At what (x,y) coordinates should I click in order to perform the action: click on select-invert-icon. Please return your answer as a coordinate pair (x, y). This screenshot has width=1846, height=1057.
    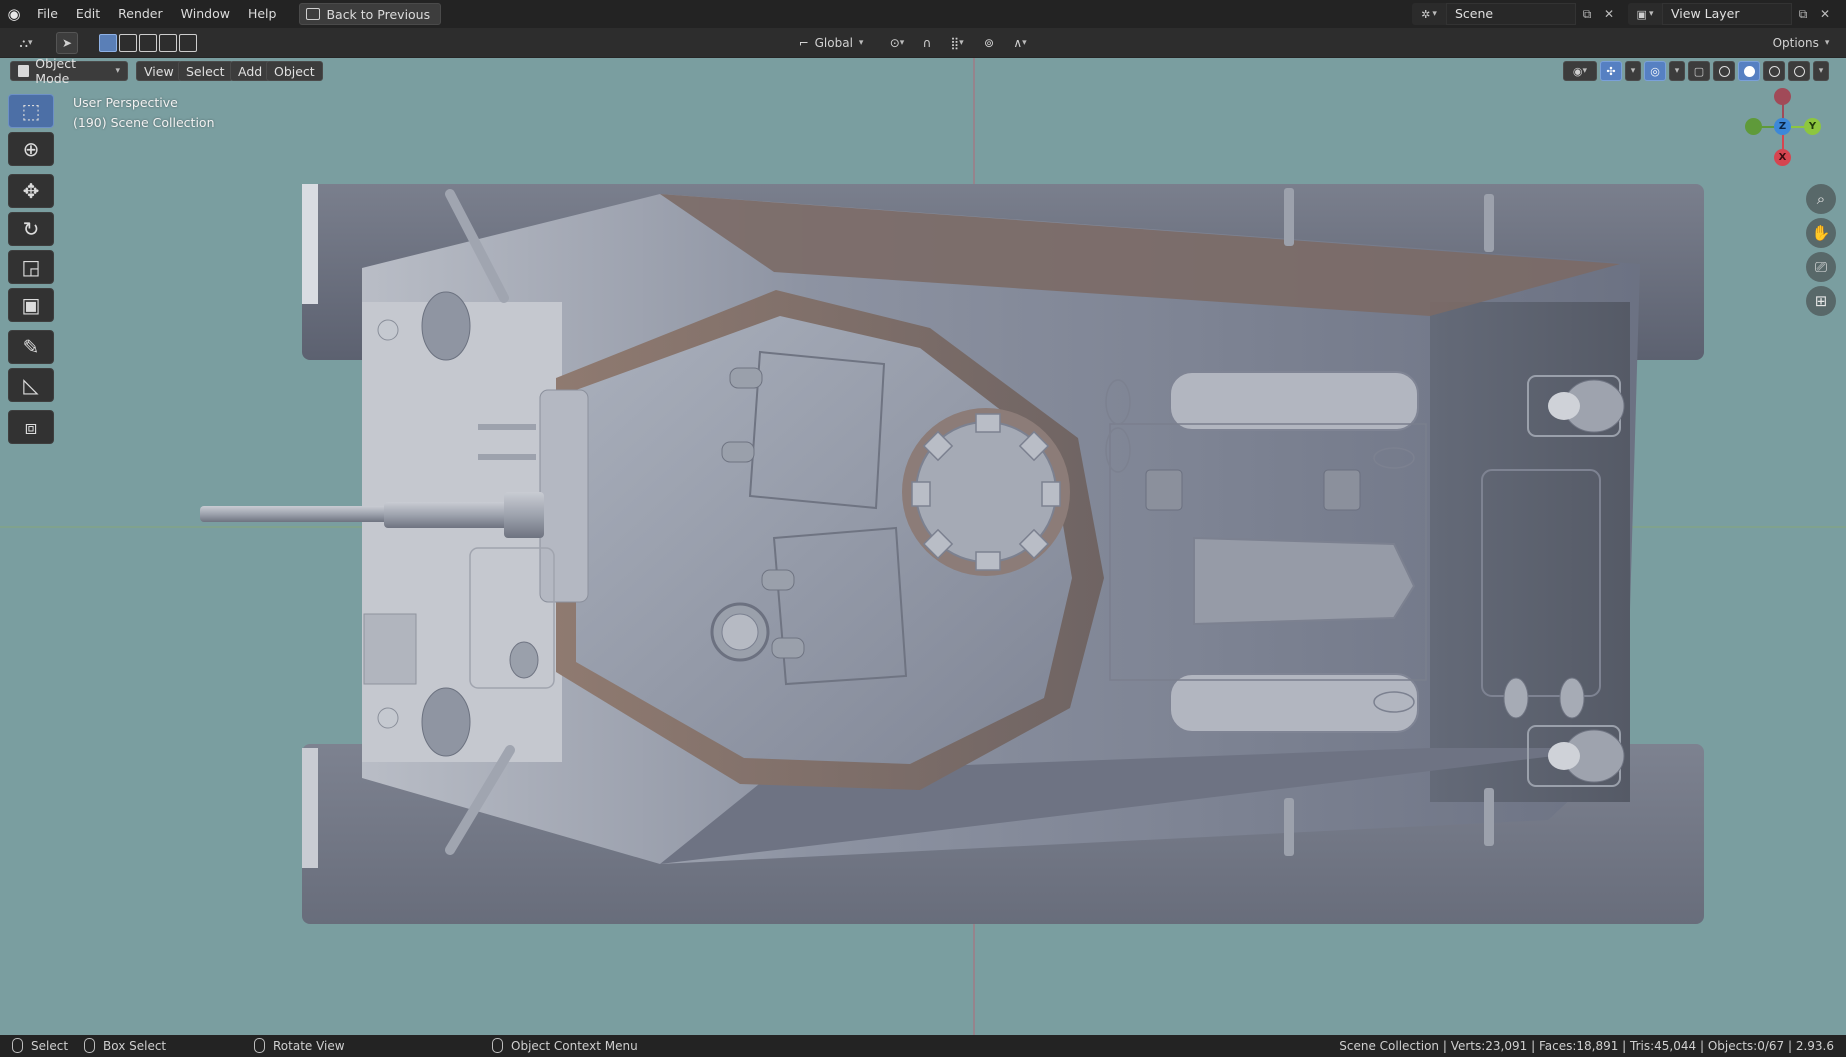
    Looking at the image, I should click on (168, 43).